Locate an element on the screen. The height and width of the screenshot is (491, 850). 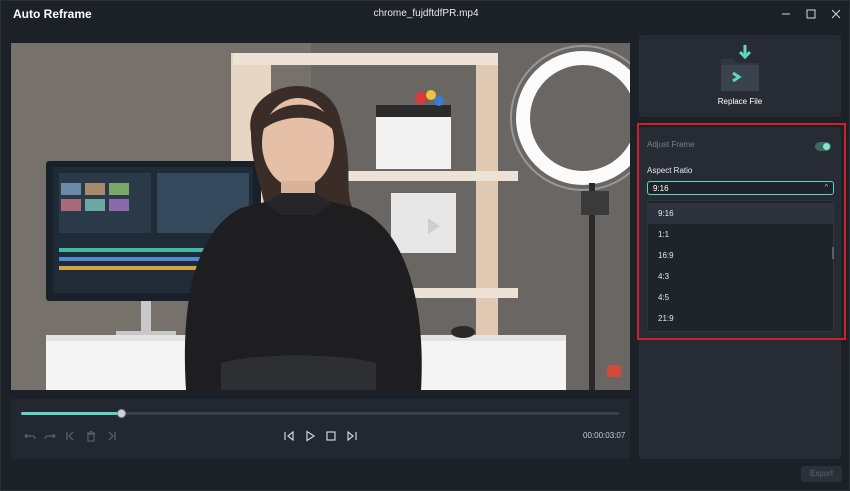
step-forward-button is located at coordinates (352, 436).